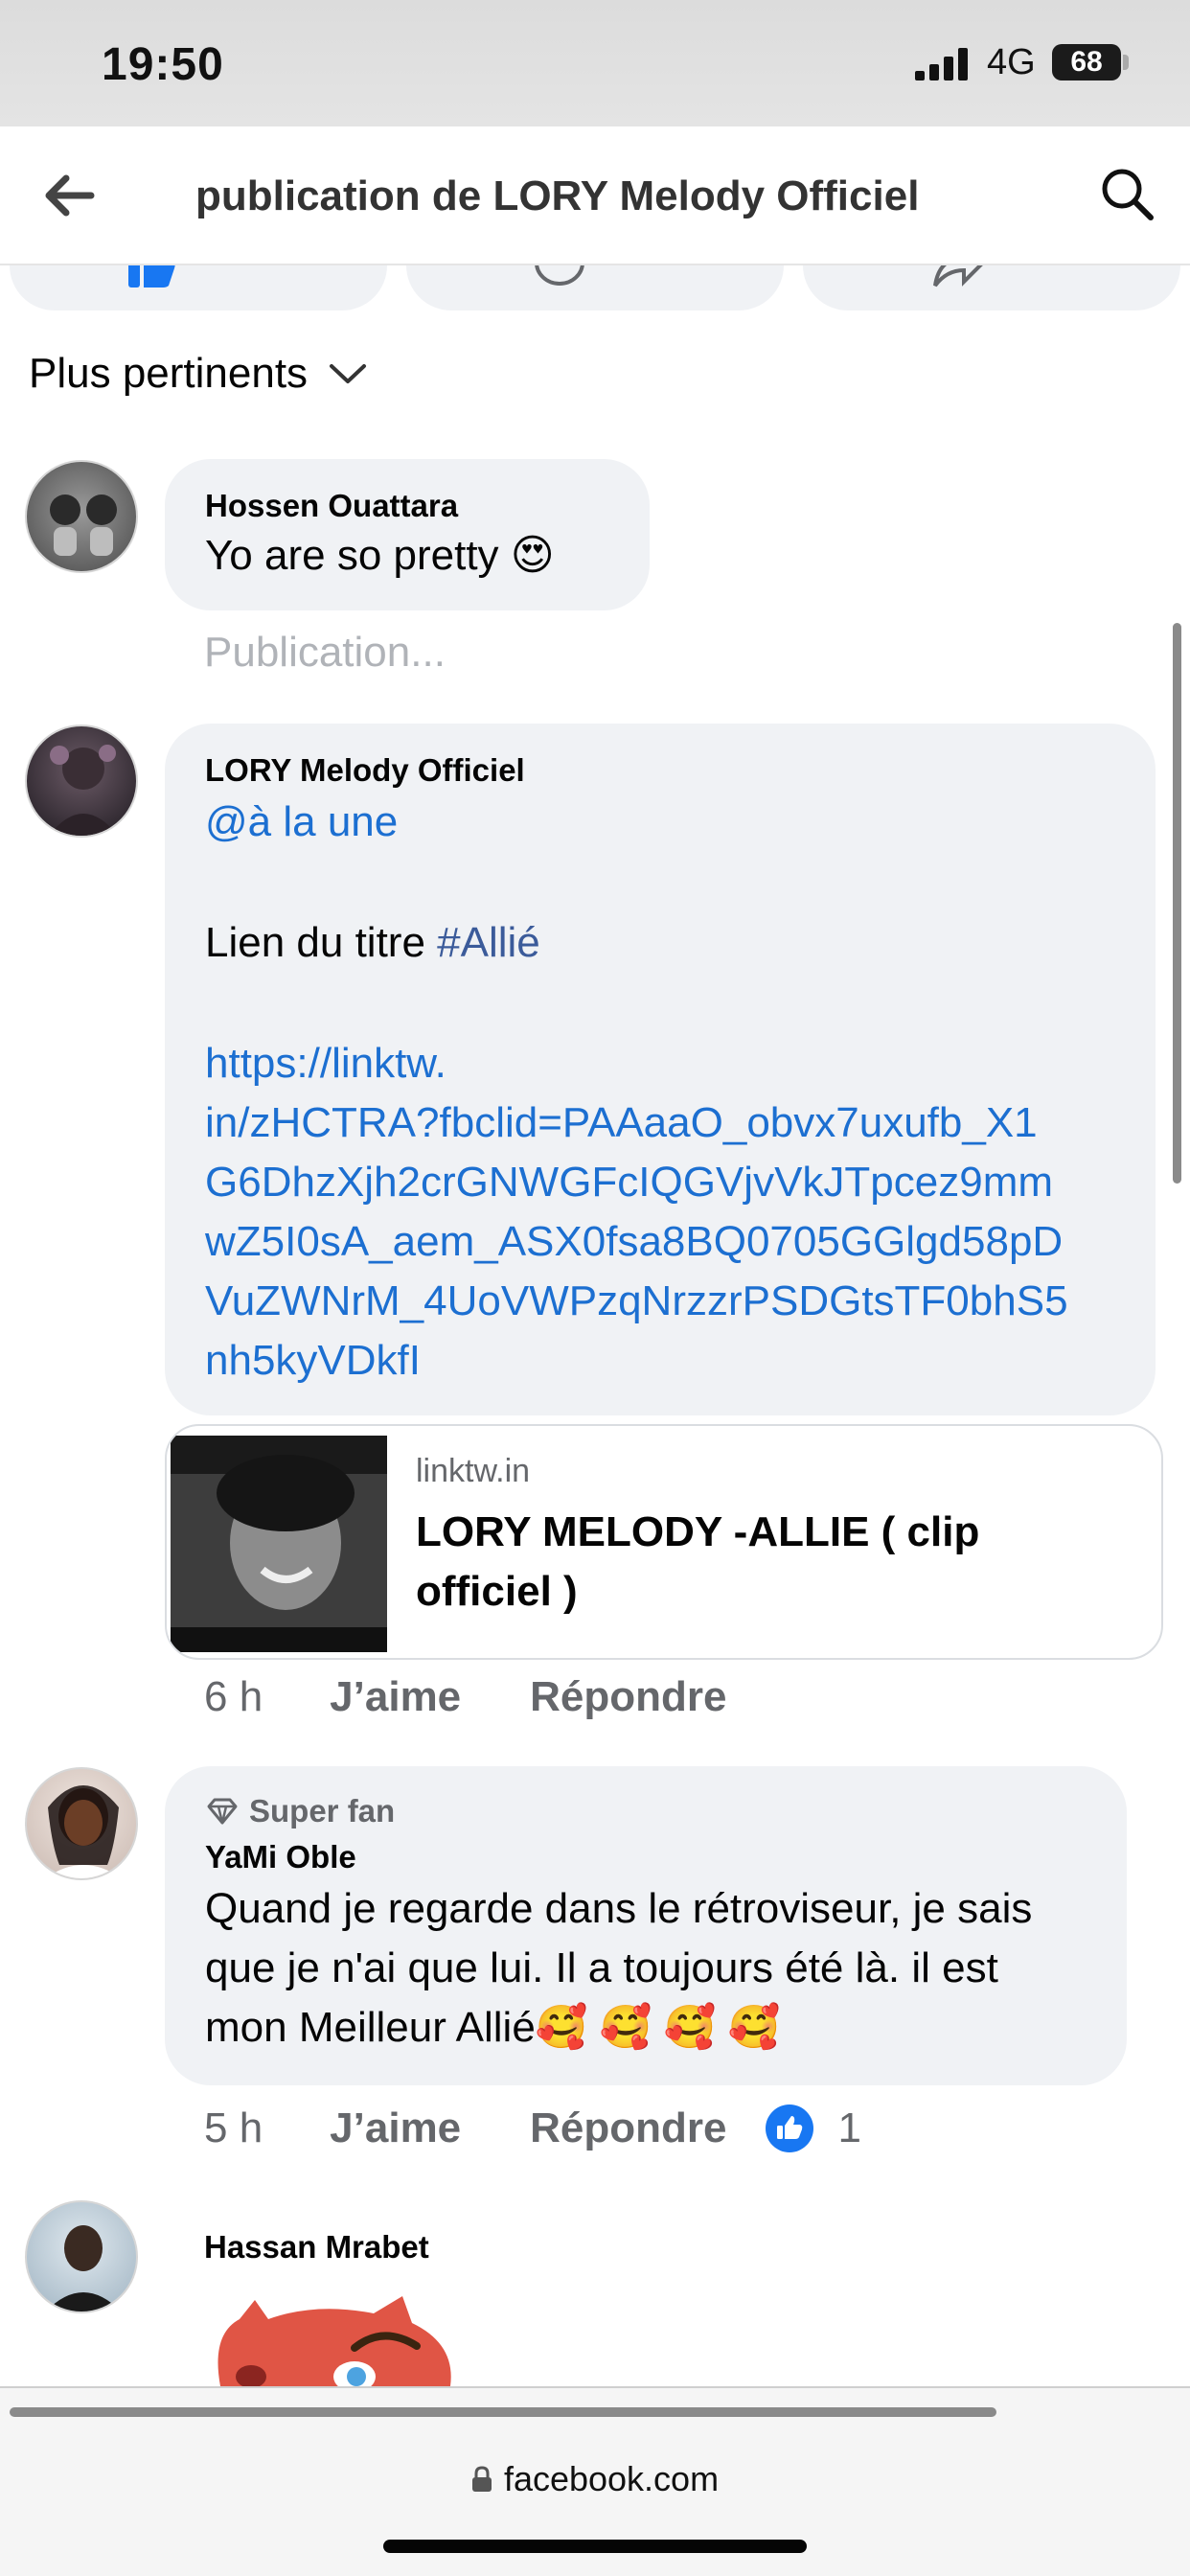 This screenshot has height=2576, width=1190. Describe the element at coordinates (169, 374) in the screenshot. I see `sort-label: Plus pertinents` at that location.